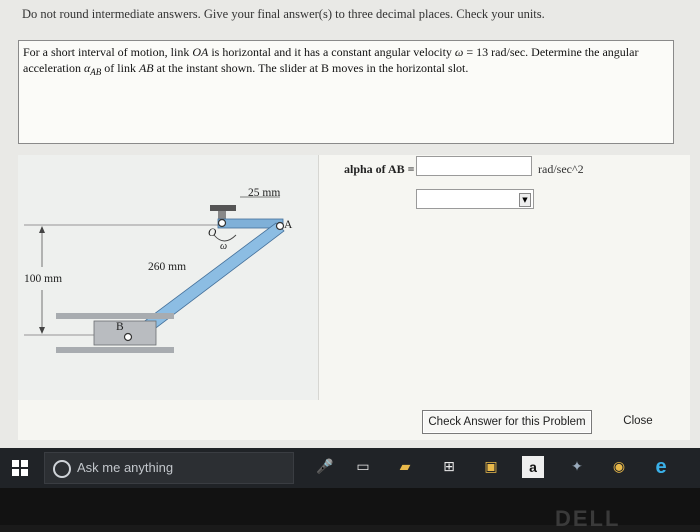  What do you see at coordinates (96, 72) in the screenshot?
I see `alpha-subscript: AB` at bounding box center [96, 72].